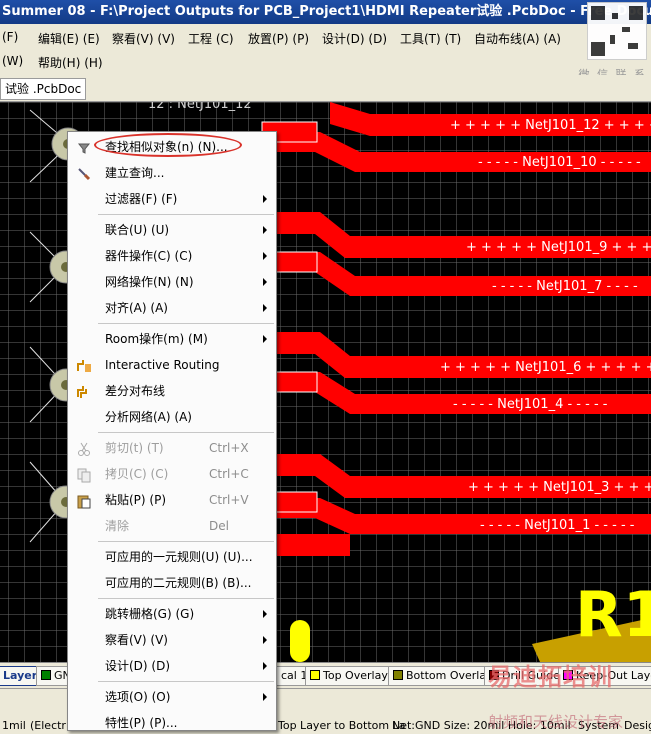 This screenshot has height=734, width=651. I want to click on menu-item-26: 选项(O) (O), so click(172, 697).